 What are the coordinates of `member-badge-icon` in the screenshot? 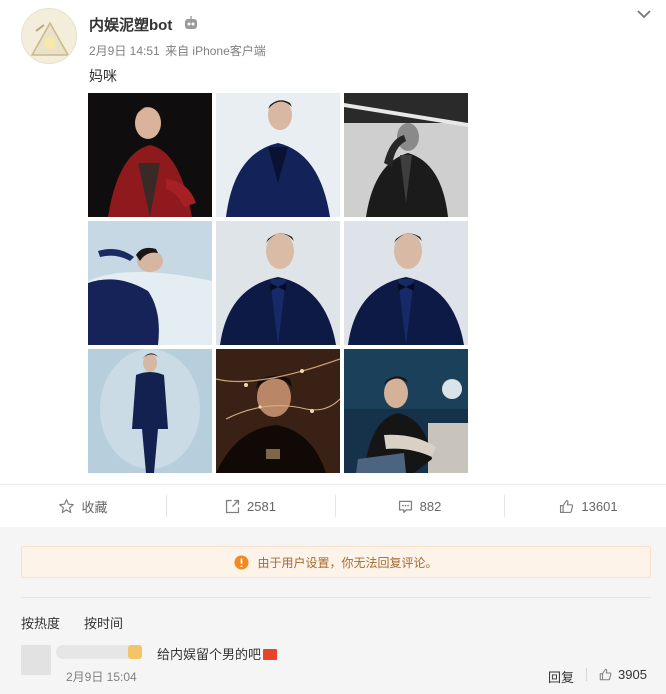 It's located at (135, 652).